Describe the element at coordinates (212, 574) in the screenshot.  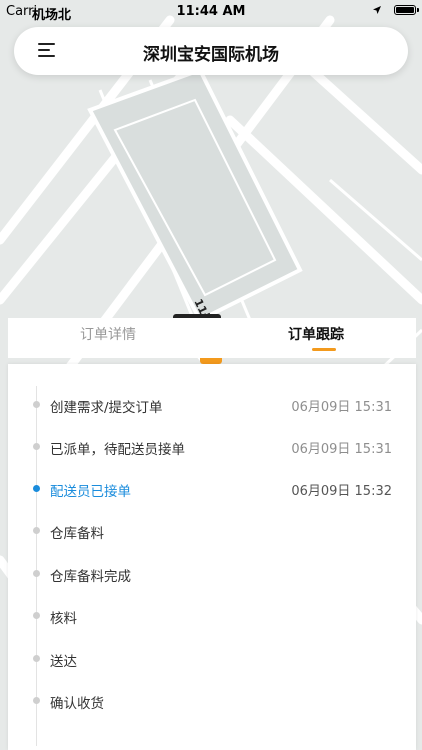
I see `timeline-step: 仓库备料完成` at that location.